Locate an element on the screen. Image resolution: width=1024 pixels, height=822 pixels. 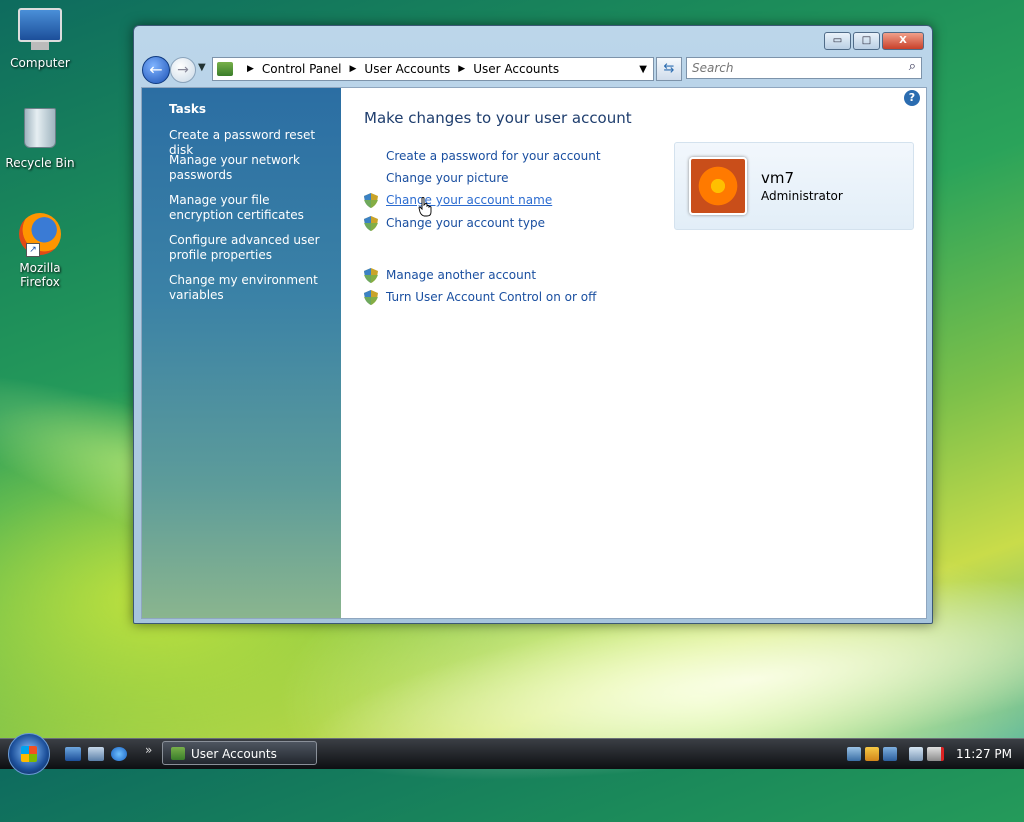
address-dropdown-icon: ▼ is located at coordinates (643, 69).